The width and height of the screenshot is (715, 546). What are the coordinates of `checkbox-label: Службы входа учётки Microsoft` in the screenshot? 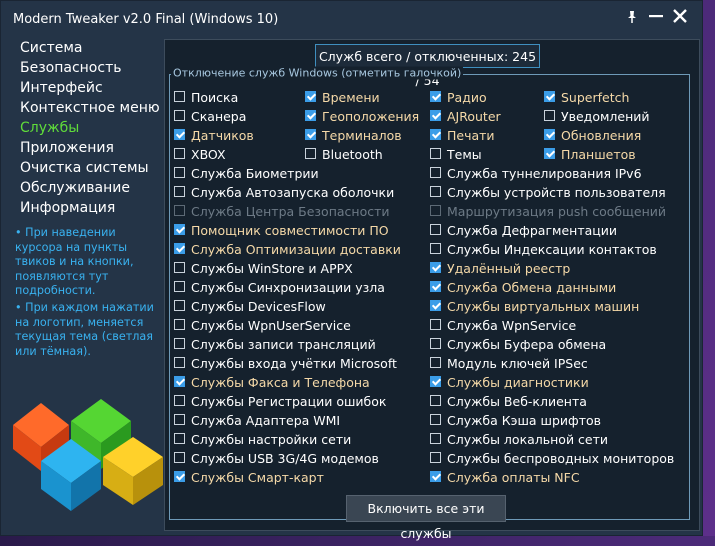 It's located at (294, 363).